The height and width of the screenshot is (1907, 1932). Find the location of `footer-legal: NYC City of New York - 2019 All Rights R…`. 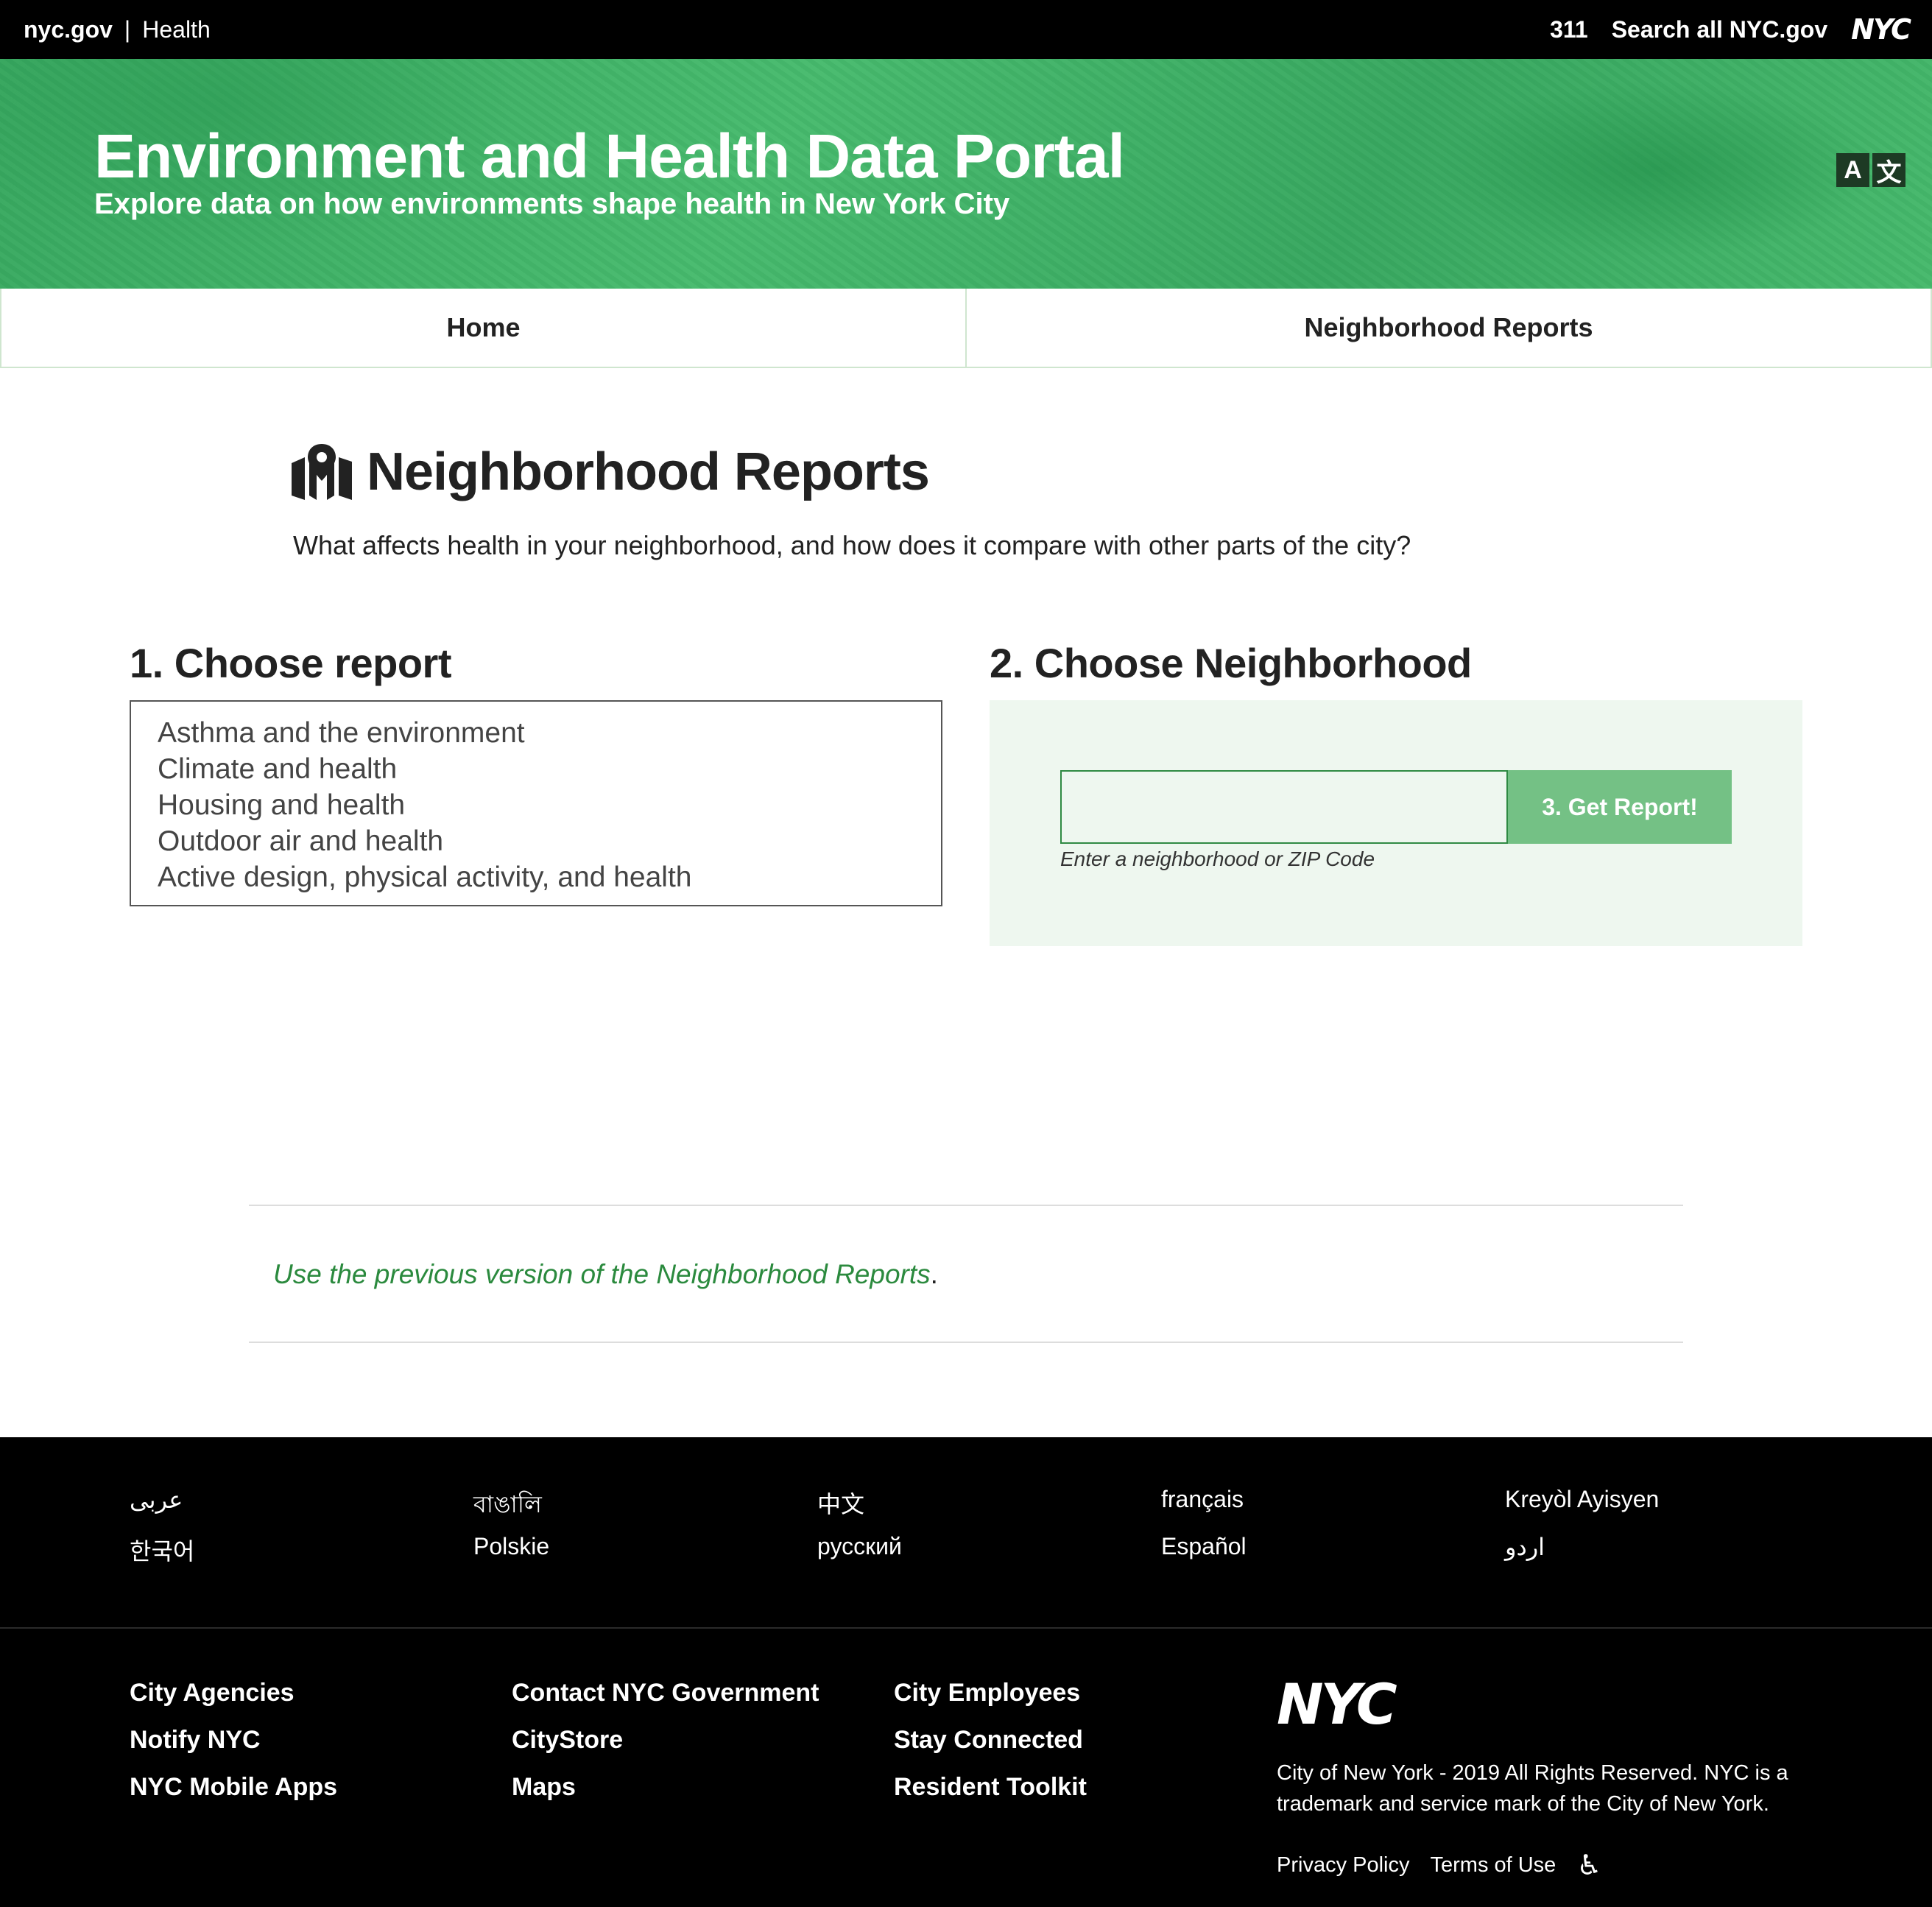

footer-legal: NYC City of New York - 2019 All Rights R… is located at coordinates (1542, 1776).